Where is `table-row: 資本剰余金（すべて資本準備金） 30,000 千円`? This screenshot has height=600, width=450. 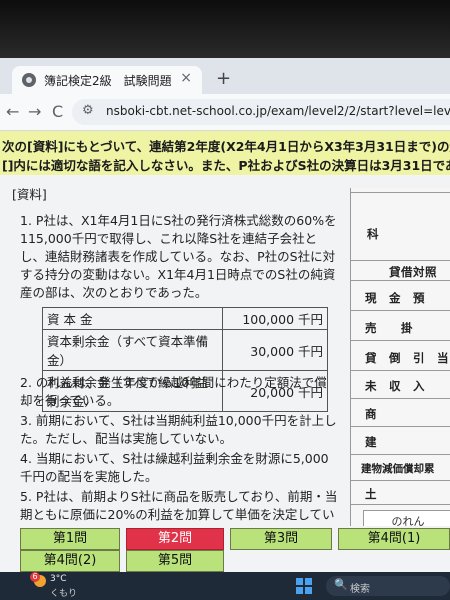
table-row: 資本剰余金（すべて資本準備金） 30,000 千円 is located at coordinates (185, 350).